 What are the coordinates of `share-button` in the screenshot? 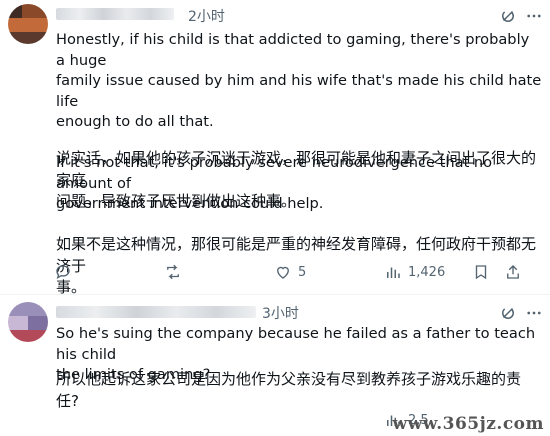 It's located at (513, 272).